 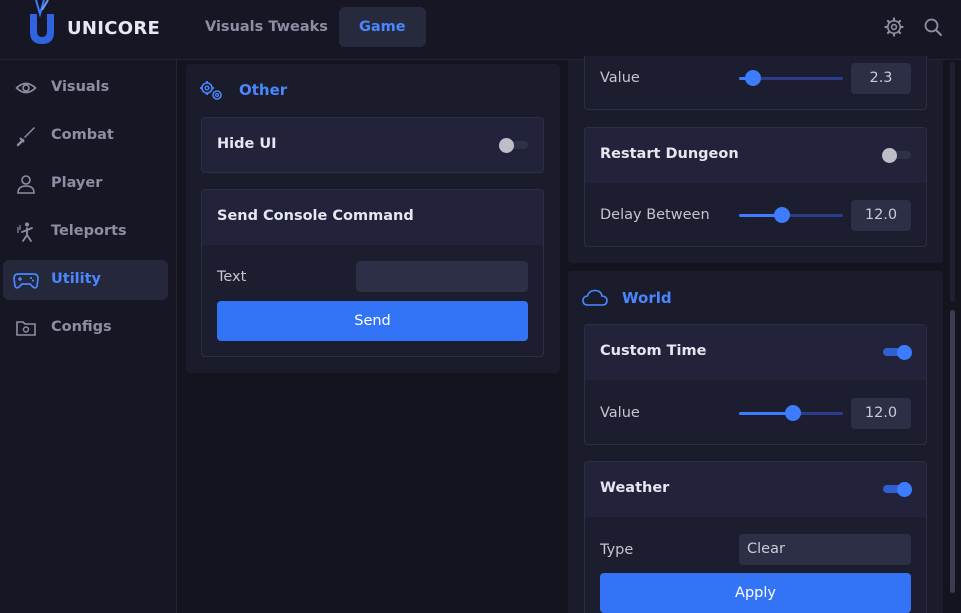 I want to click on weather-card: Weather Type Clear Apply, so click(x=755, y=537).